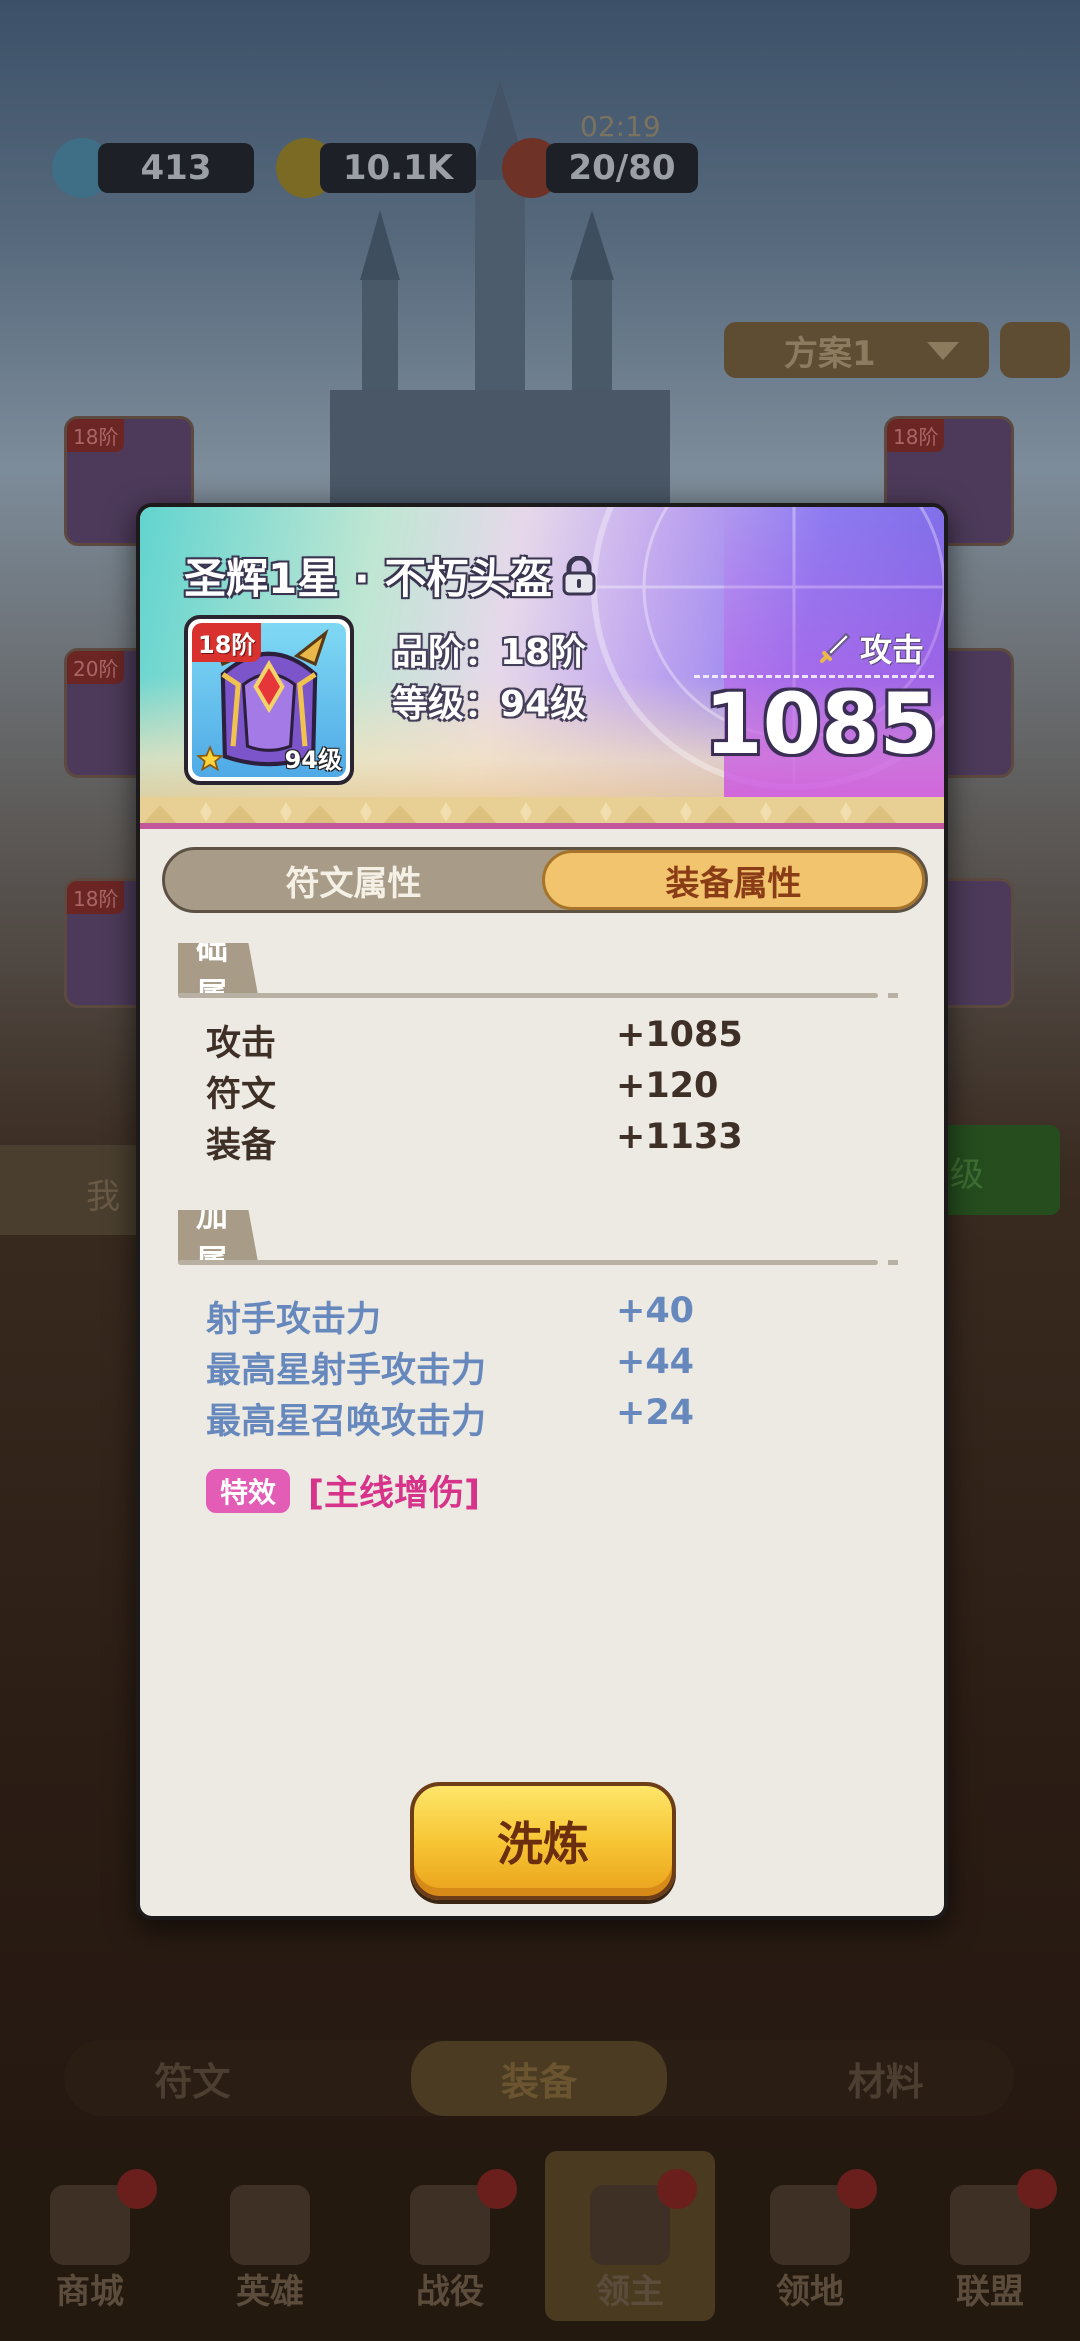  I want to click on special-effect: 特效 [主线增伤], so click(343, 1490).